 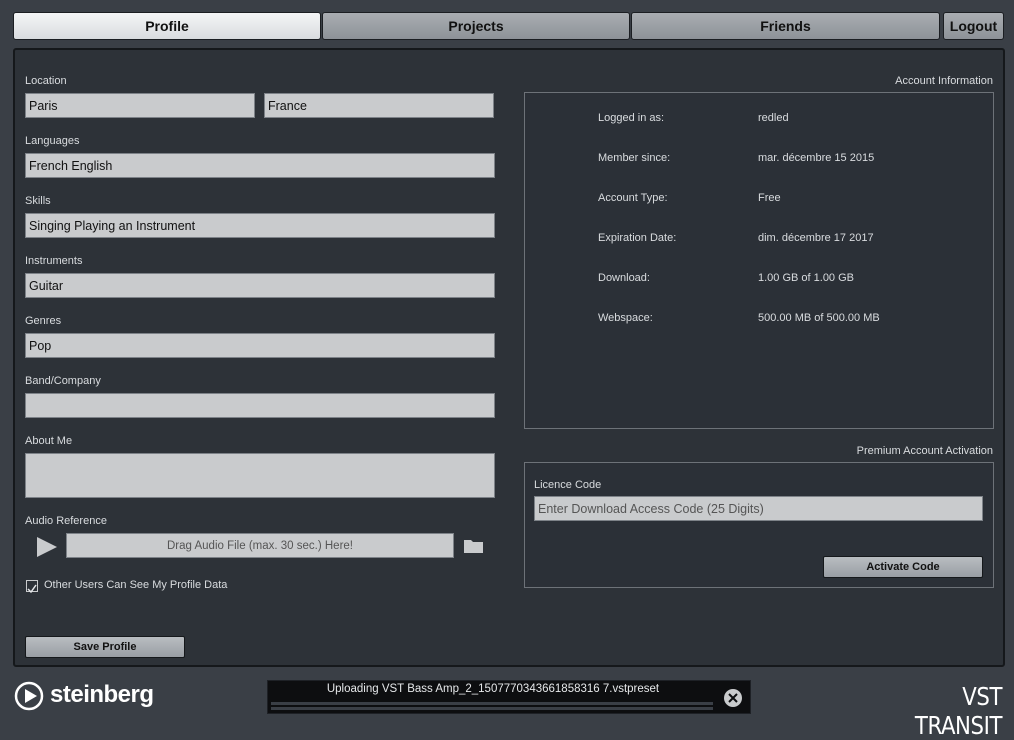 What do you see at coordinates (49, 441) in the screenshot?
I see `about-label: About Me` at bounding box center [49, 441].